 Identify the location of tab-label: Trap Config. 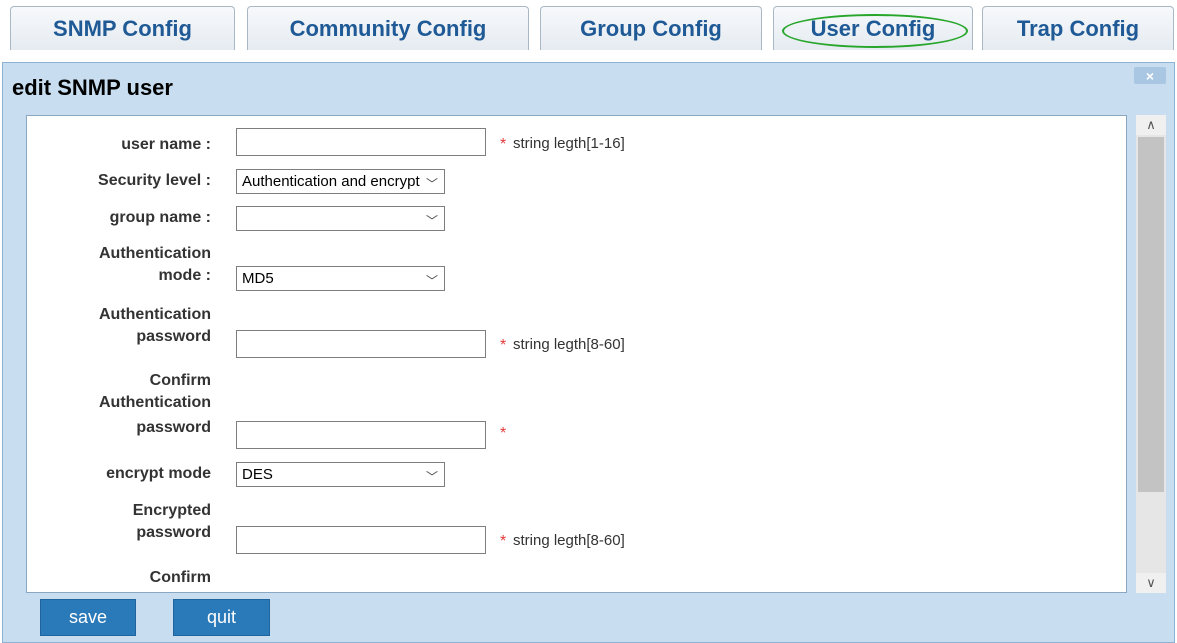
(1078, 28).